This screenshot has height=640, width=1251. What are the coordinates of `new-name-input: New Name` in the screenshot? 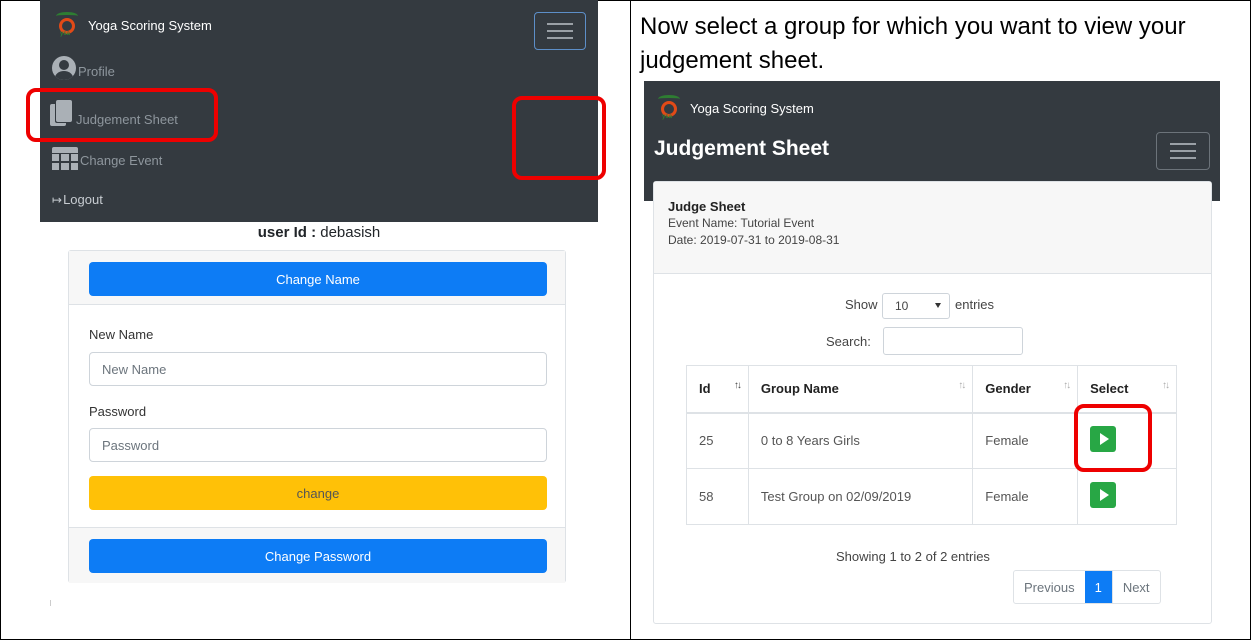 It's located at (318, 369).